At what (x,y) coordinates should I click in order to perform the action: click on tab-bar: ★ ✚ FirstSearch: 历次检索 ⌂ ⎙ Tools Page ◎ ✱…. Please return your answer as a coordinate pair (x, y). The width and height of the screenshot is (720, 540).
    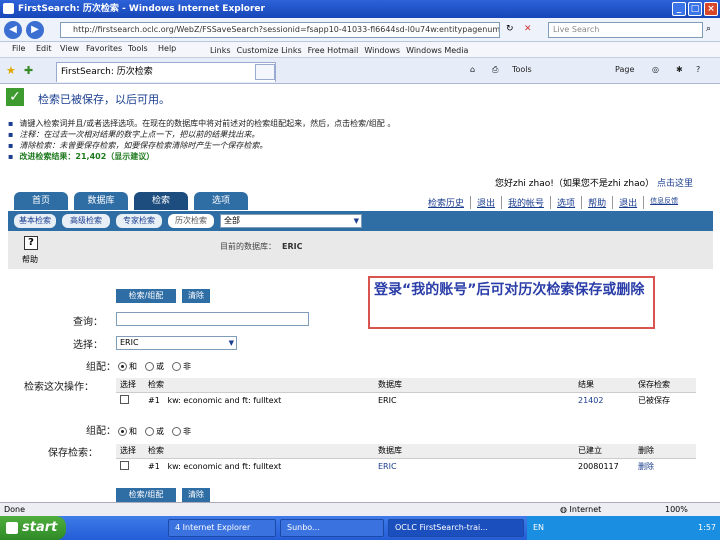
    Looking at the image, I should click on (360, 71).